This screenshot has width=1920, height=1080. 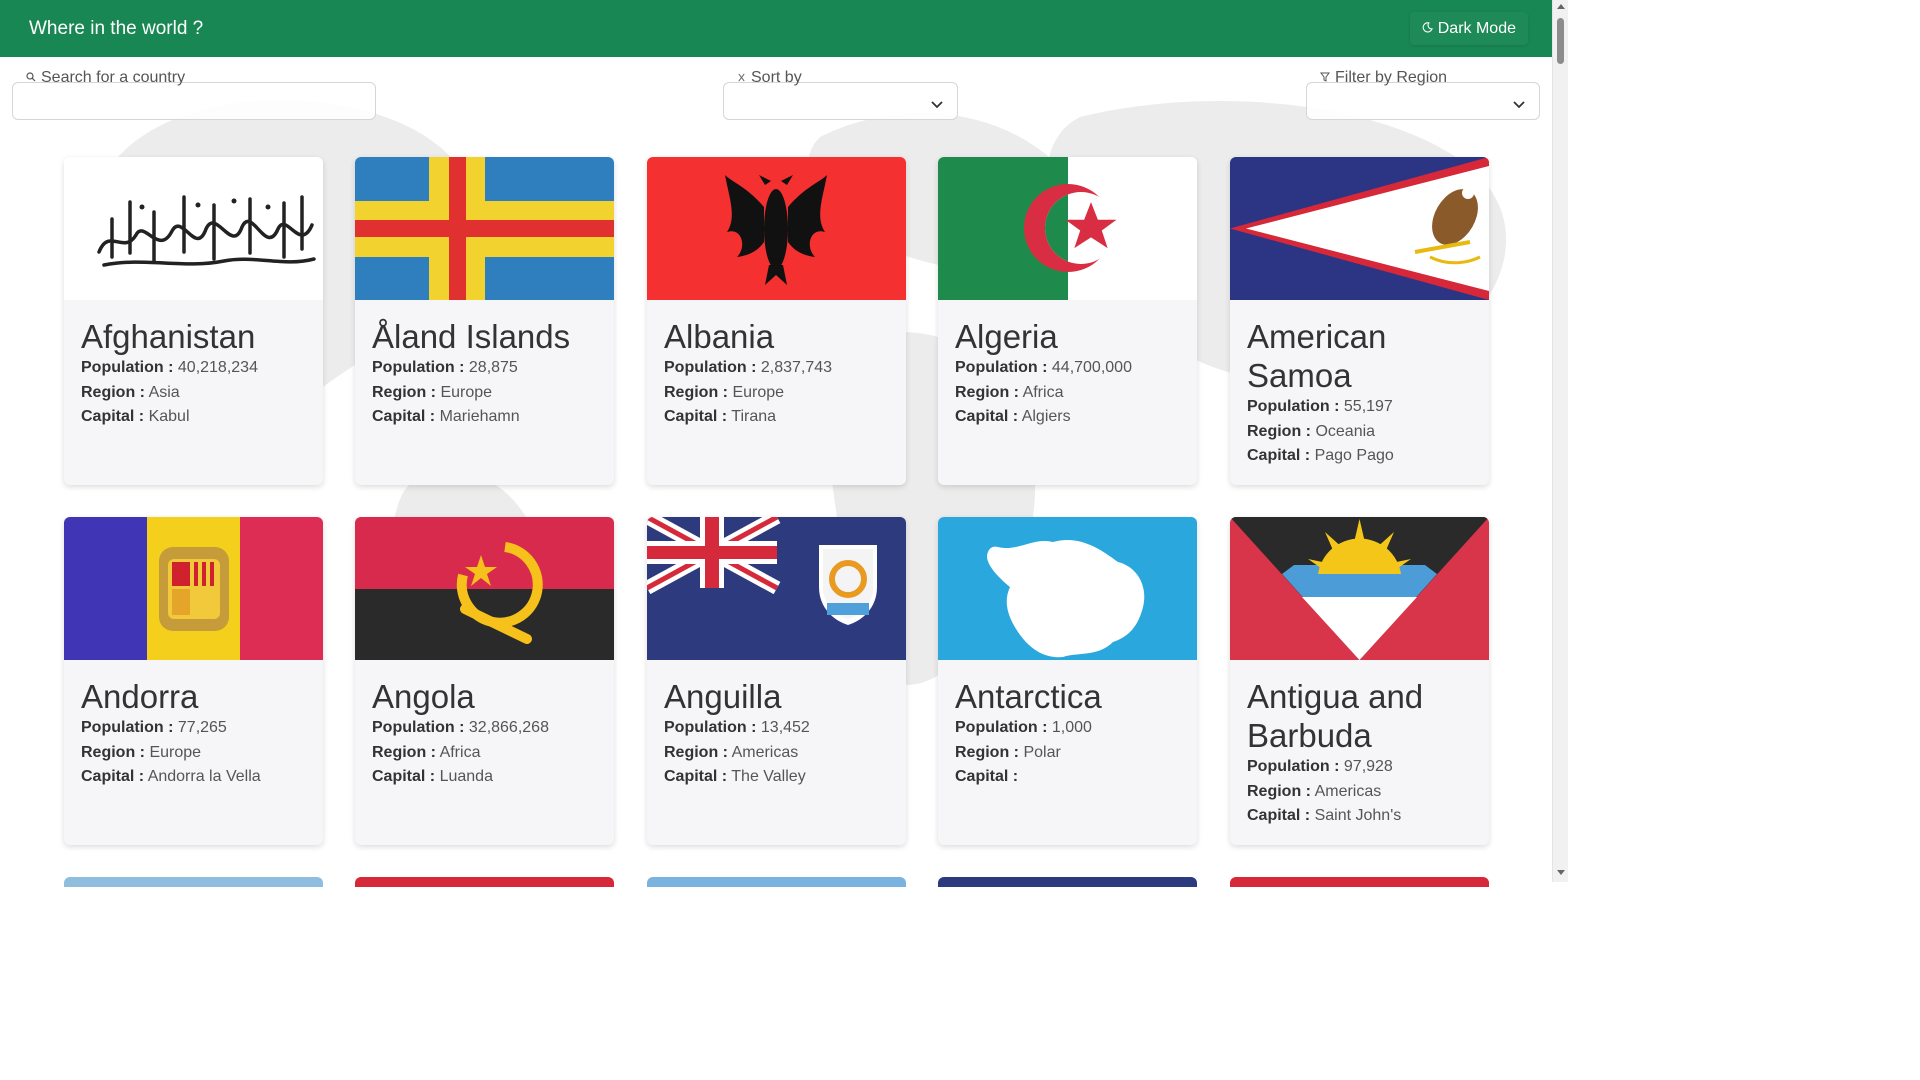 I want to click on search-icon, so click(x=31, y=78).